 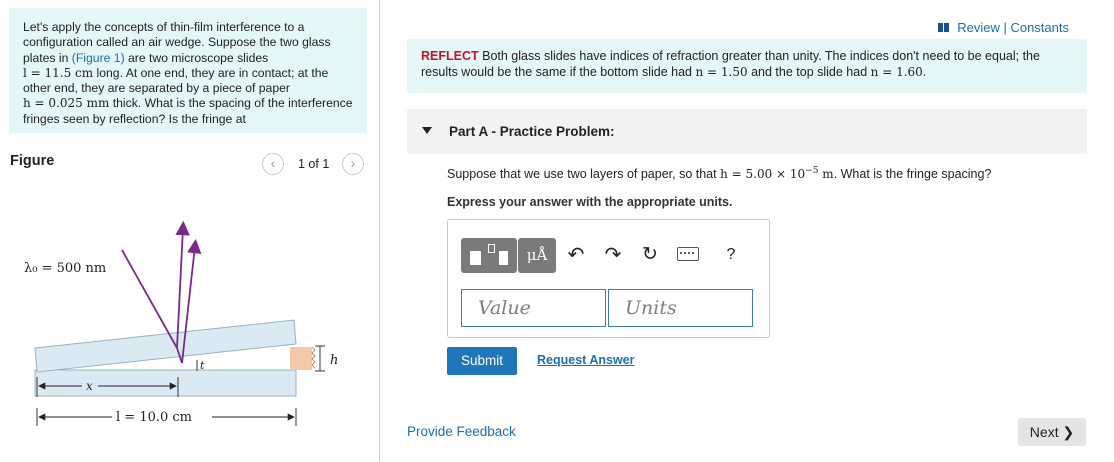 I want to click on x-label: x, so click(x=89, y=386).